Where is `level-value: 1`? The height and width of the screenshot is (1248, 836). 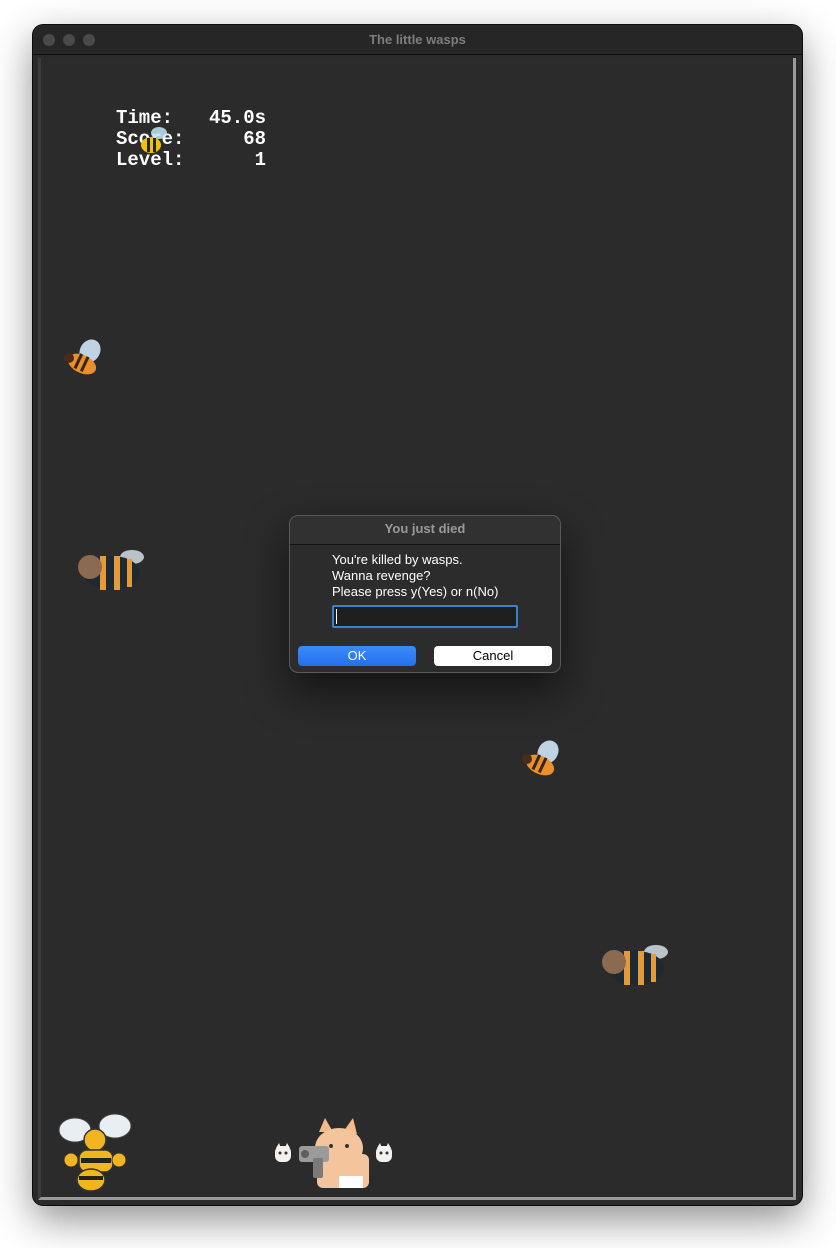 level-value: 1 is located at coordinates (260, 160).